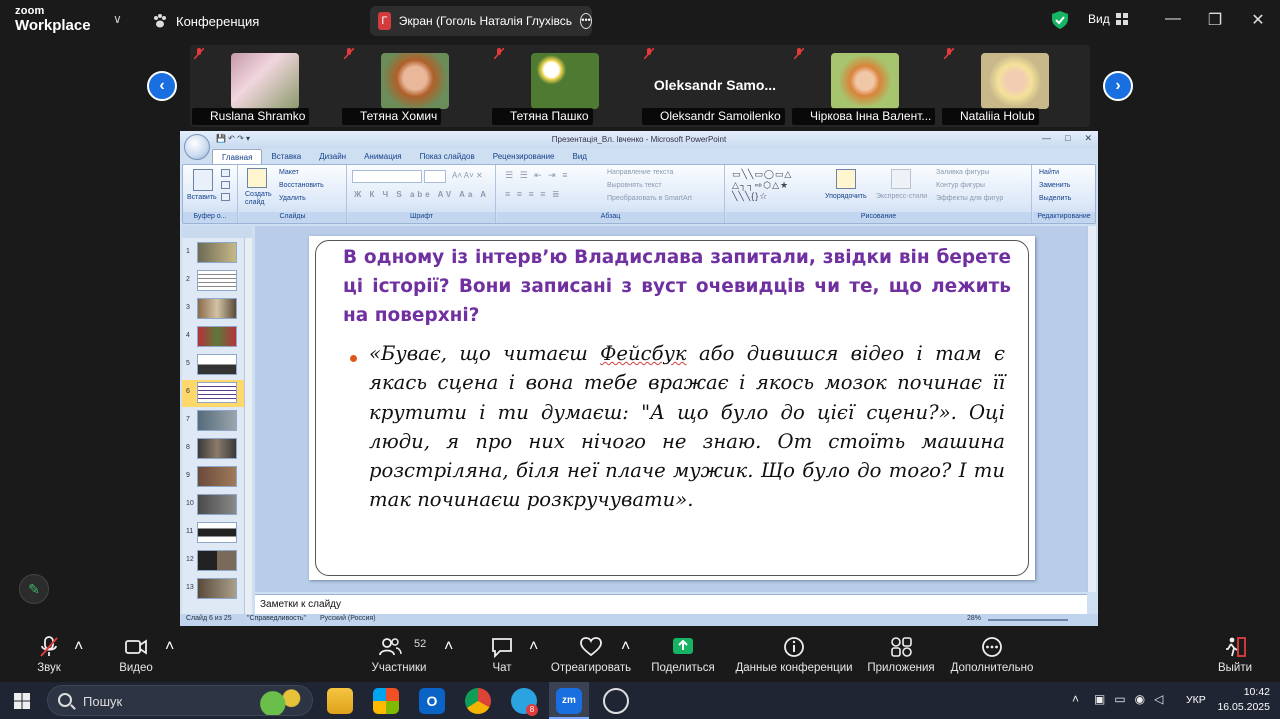 The width and height of the screenshot is (1280, 719). I want to click on align-icons: ≡ ≡ ≡ ≡ ≣, so click(533, 194).